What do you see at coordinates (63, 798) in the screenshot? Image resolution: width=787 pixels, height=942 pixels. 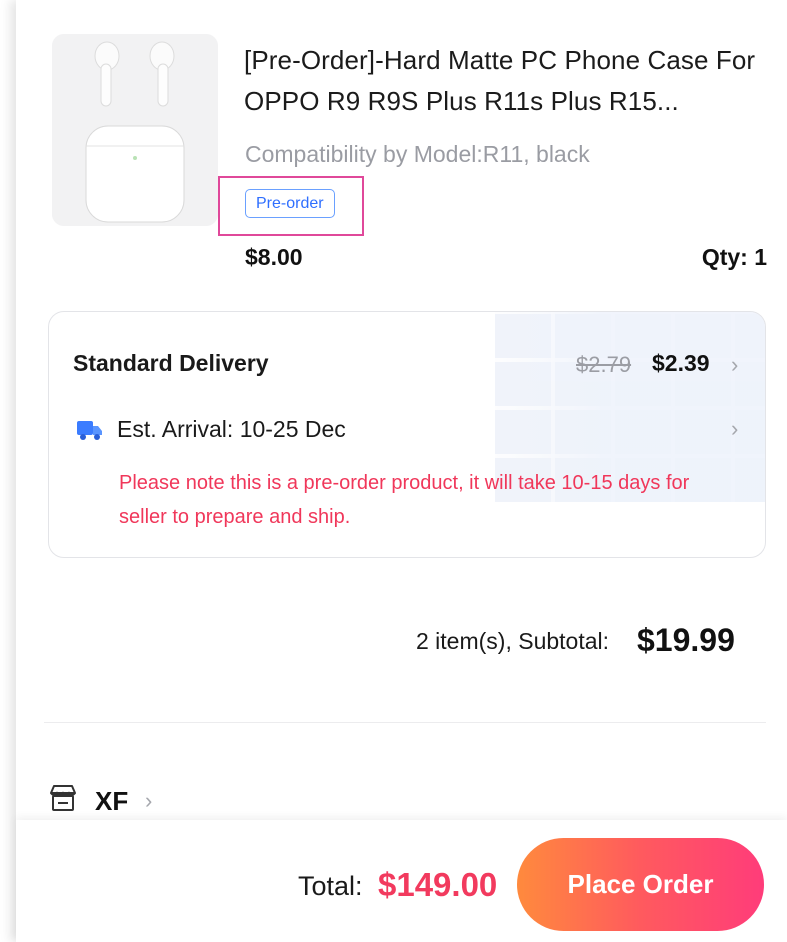 I see `store-icon` at bounding box center [63, 798].